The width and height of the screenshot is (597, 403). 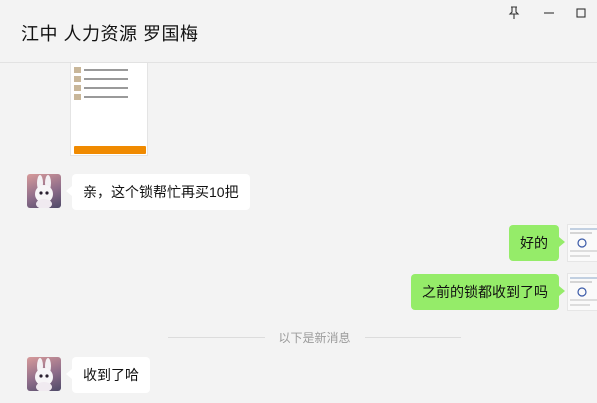 I want to click on message-bubble-received: 收到了哈, so click(x=108, y=375).